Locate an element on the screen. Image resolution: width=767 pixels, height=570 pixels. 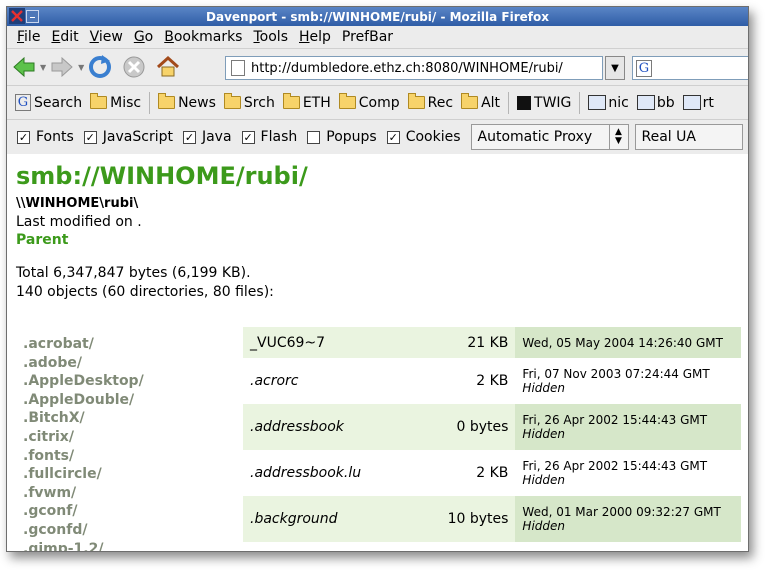
file-link: .background is located at coordinates (337, 519).